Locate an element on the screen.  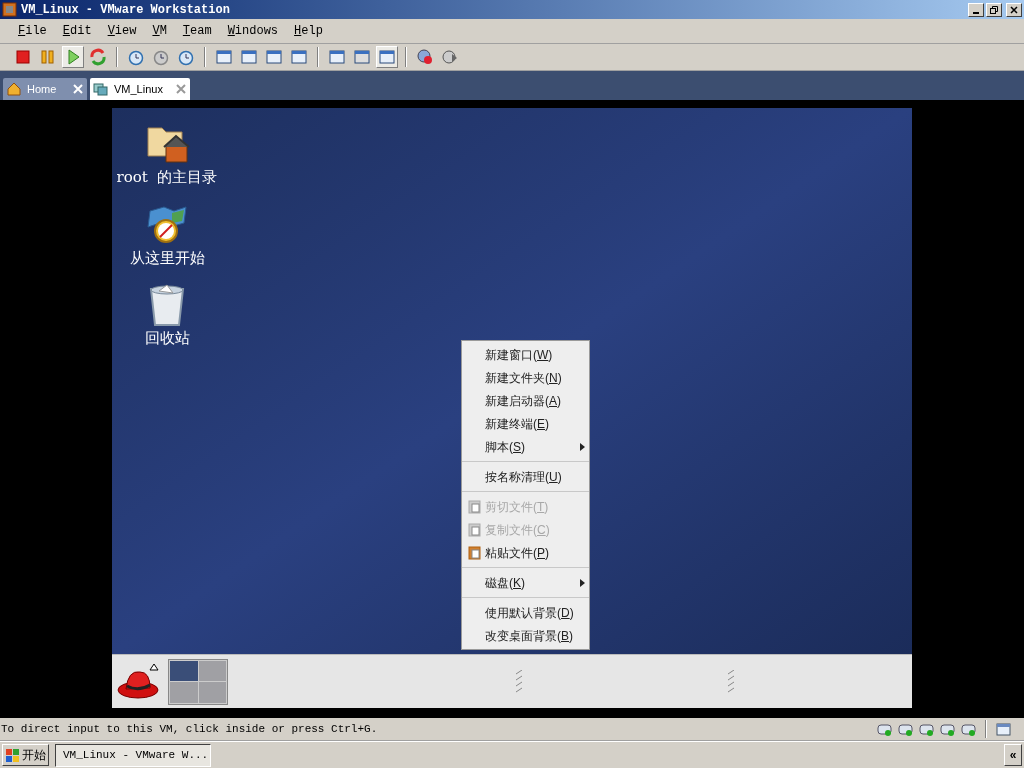
record-icon is located at coordinates (425, 57).